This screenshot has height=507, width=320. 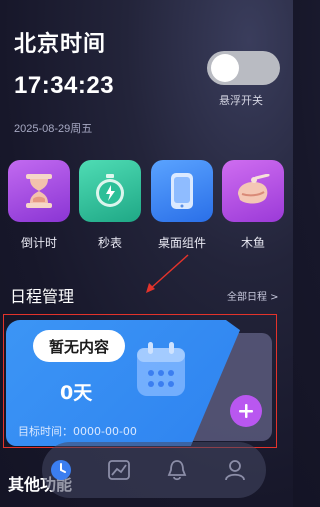 I want to click on tab-clock, so click(x=61, y=470).